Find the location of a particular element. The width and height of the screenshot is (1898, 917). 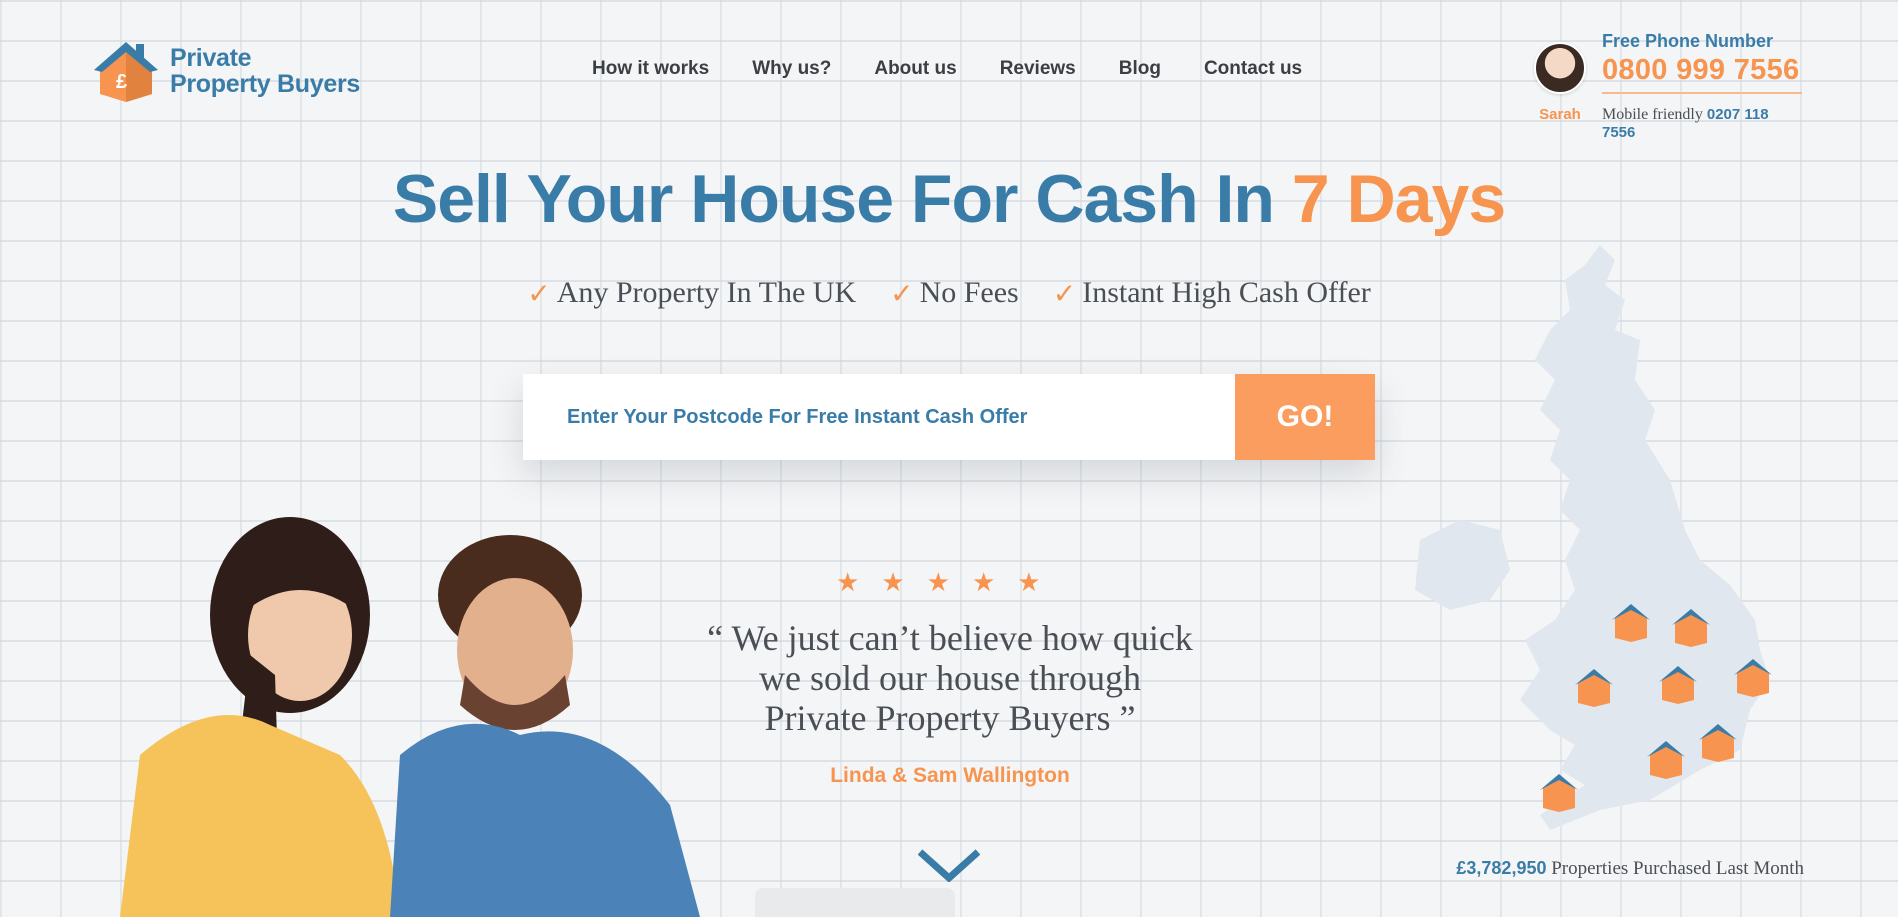

nav-contact-us: Contact us is located at coordinates (1253, 69).